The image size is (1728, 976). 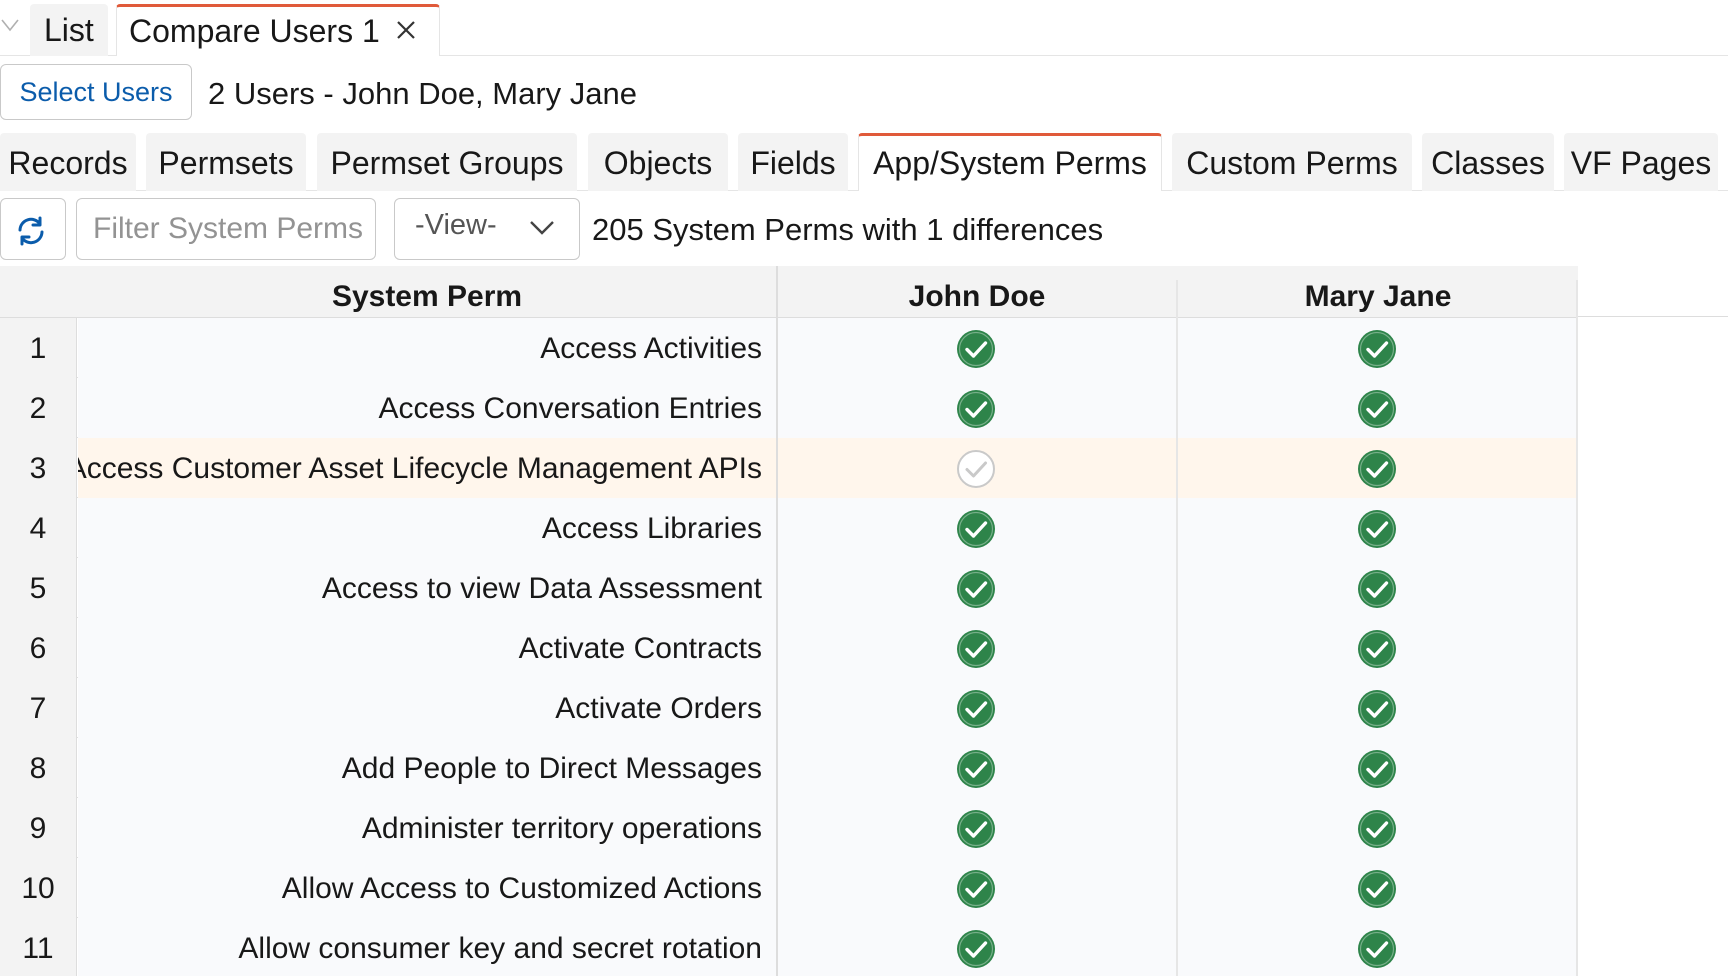 What do you see at coordinates (977, 292) in the screenshot?
I see `column-header-user-1: John Doe` at bounding box center [977, 292].